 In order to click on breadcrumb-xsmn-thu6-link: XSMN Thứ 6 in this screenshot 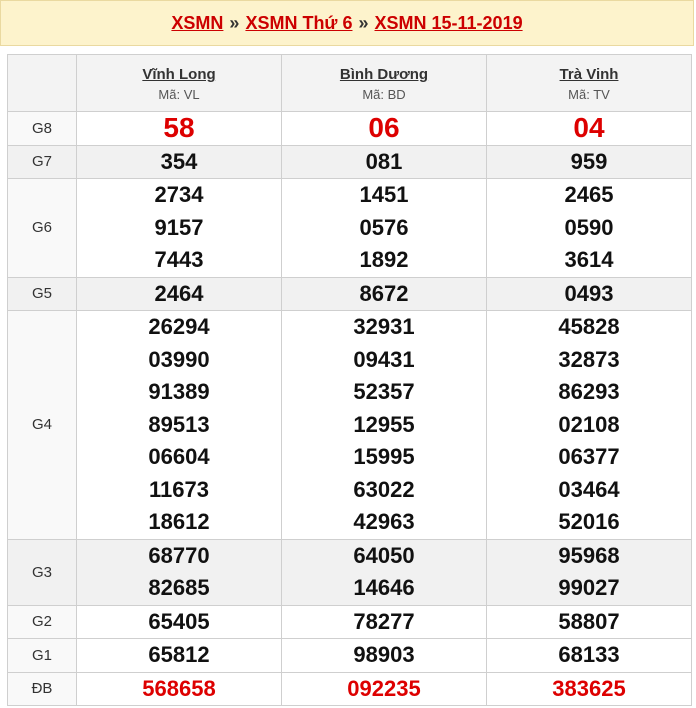, I will do `click(298, 23)`.